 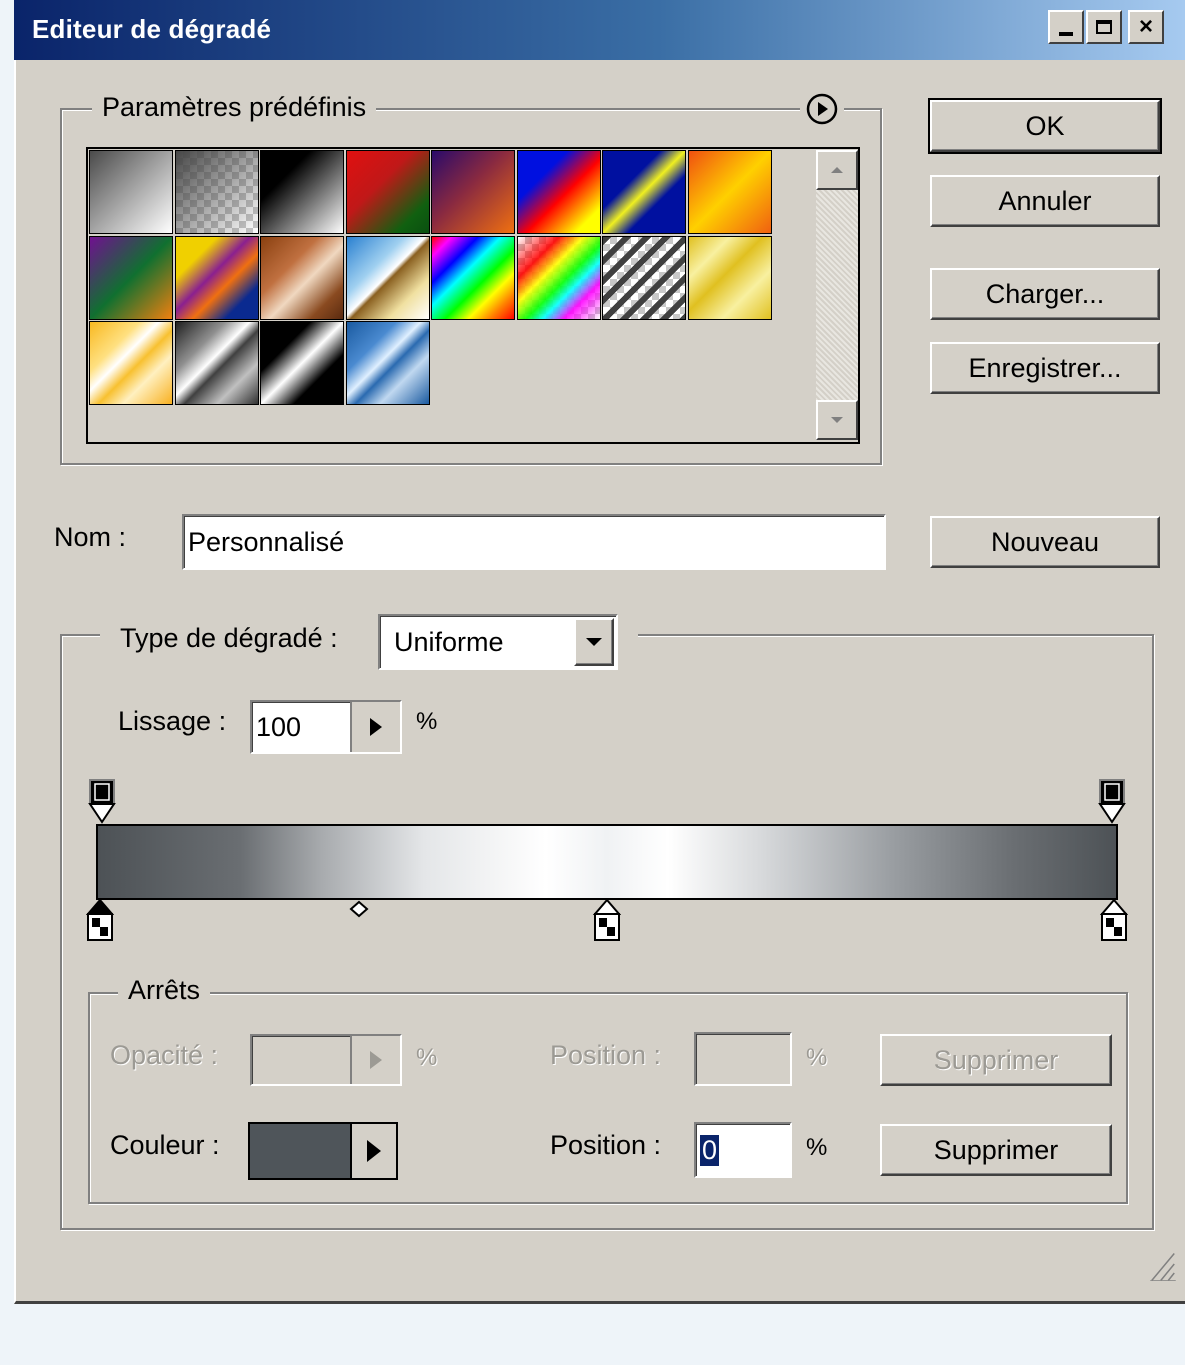 What do you see at coordinates (229, 638) in the screenshot?
I see `gradient-type-label: Type de dégradé :` at bounding box center [229, 638].